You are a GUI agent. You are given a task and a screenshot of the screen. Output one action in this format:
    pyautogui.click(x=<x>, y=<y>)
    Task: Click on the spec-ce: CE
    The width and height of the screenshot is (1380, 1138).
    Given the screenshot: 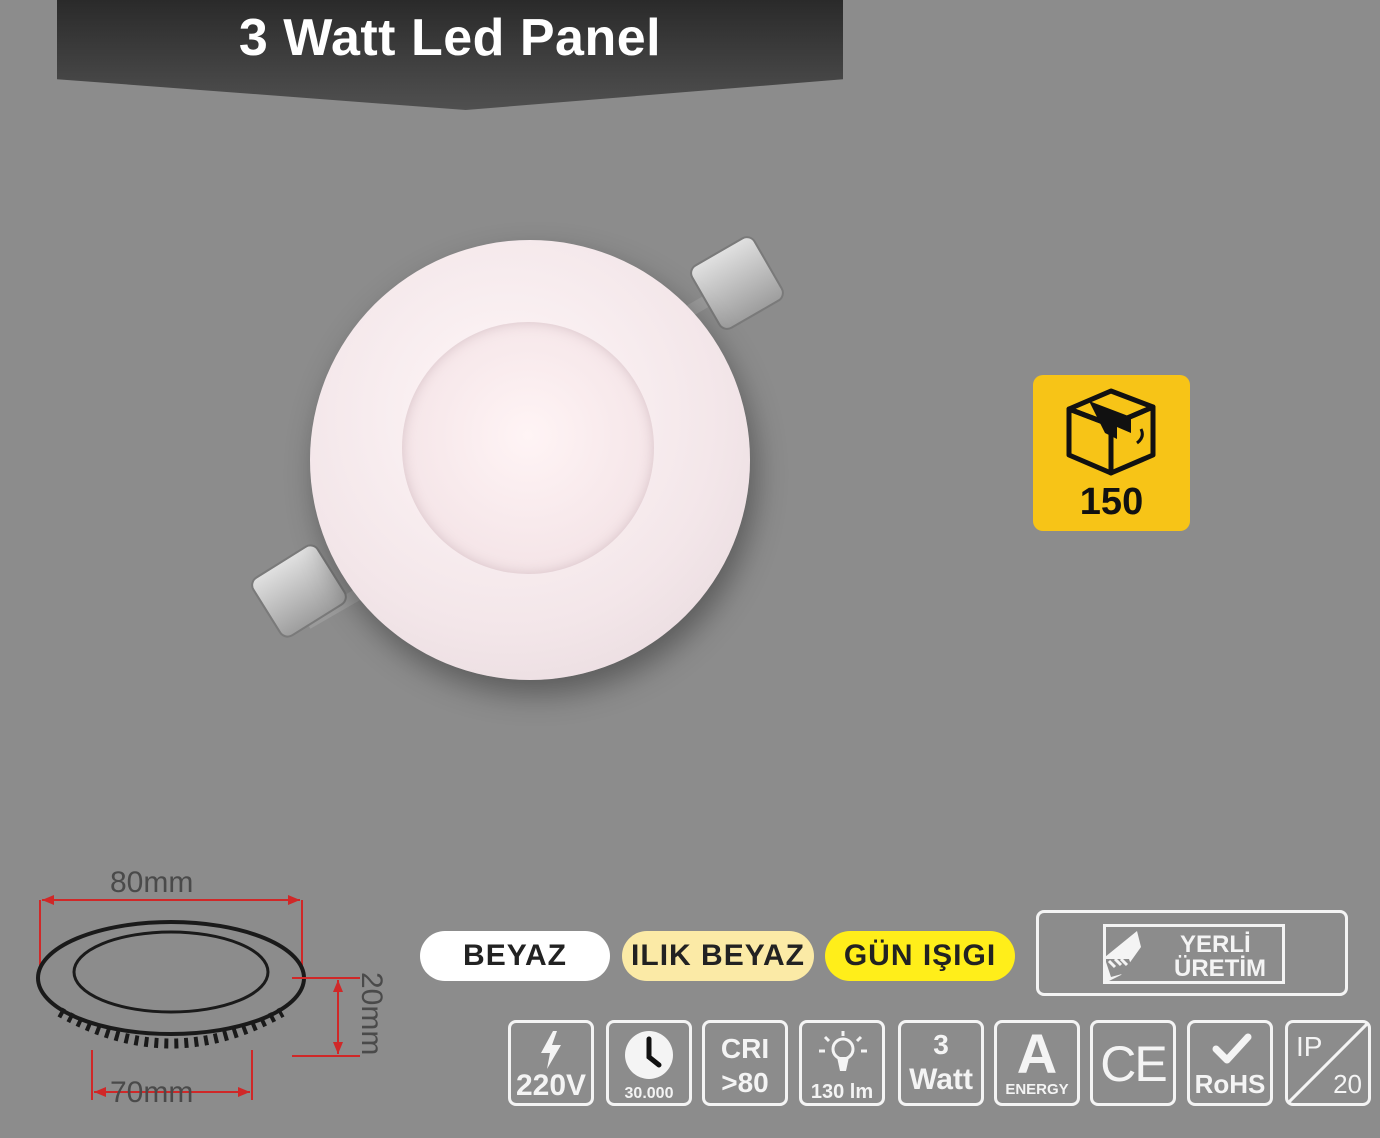 What is the action you would take?
    pyautogui.click(x=1133, y=1063)
    